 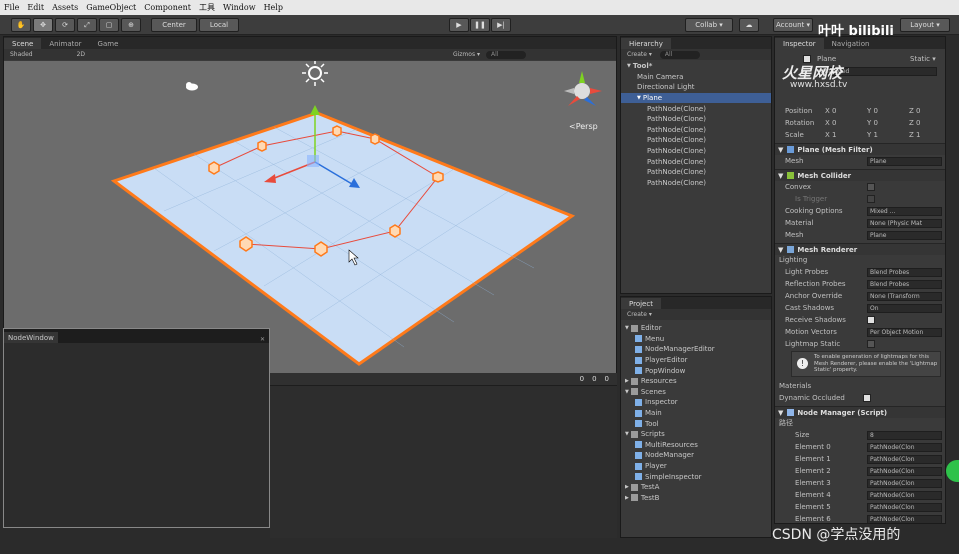 I want to click on position-x: 0, so click(x=834, y=111).